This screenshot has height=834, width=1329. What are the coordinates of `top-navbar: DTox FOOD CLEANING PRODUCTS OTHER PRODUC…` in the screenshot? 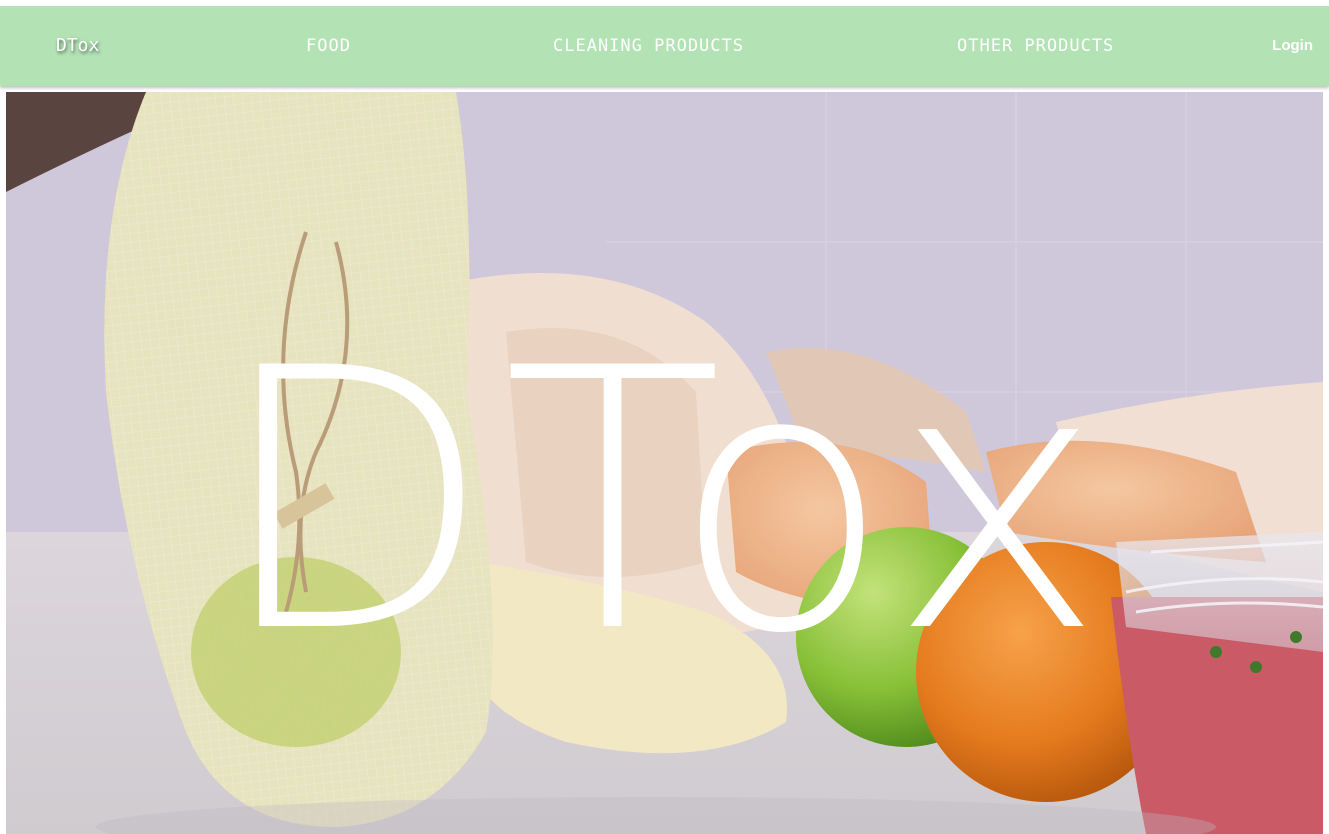 It's located at (664, 46).